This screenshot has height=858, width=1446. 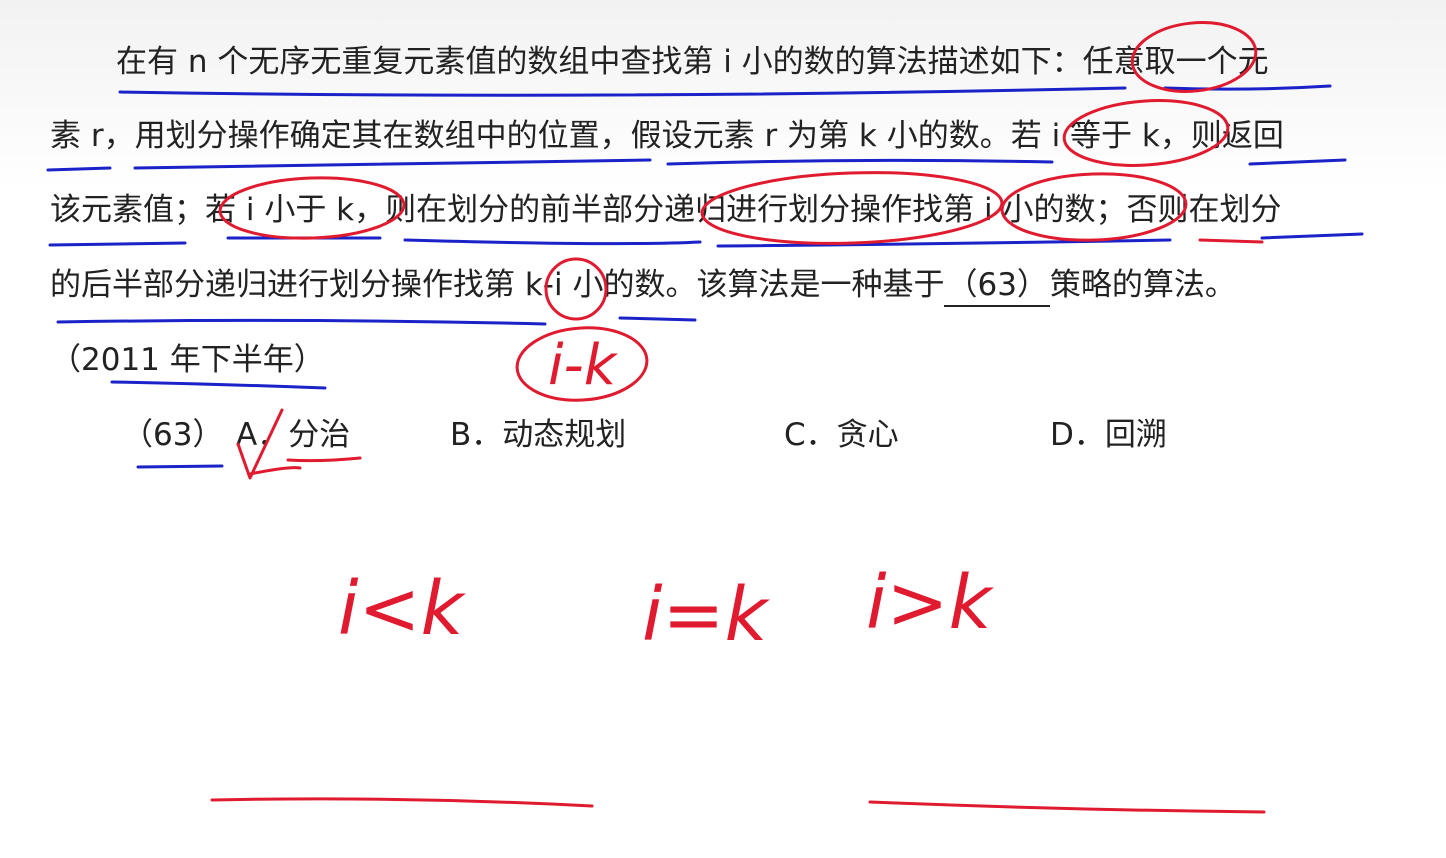 I want to click on underline-source, so click(x=218, y=385).